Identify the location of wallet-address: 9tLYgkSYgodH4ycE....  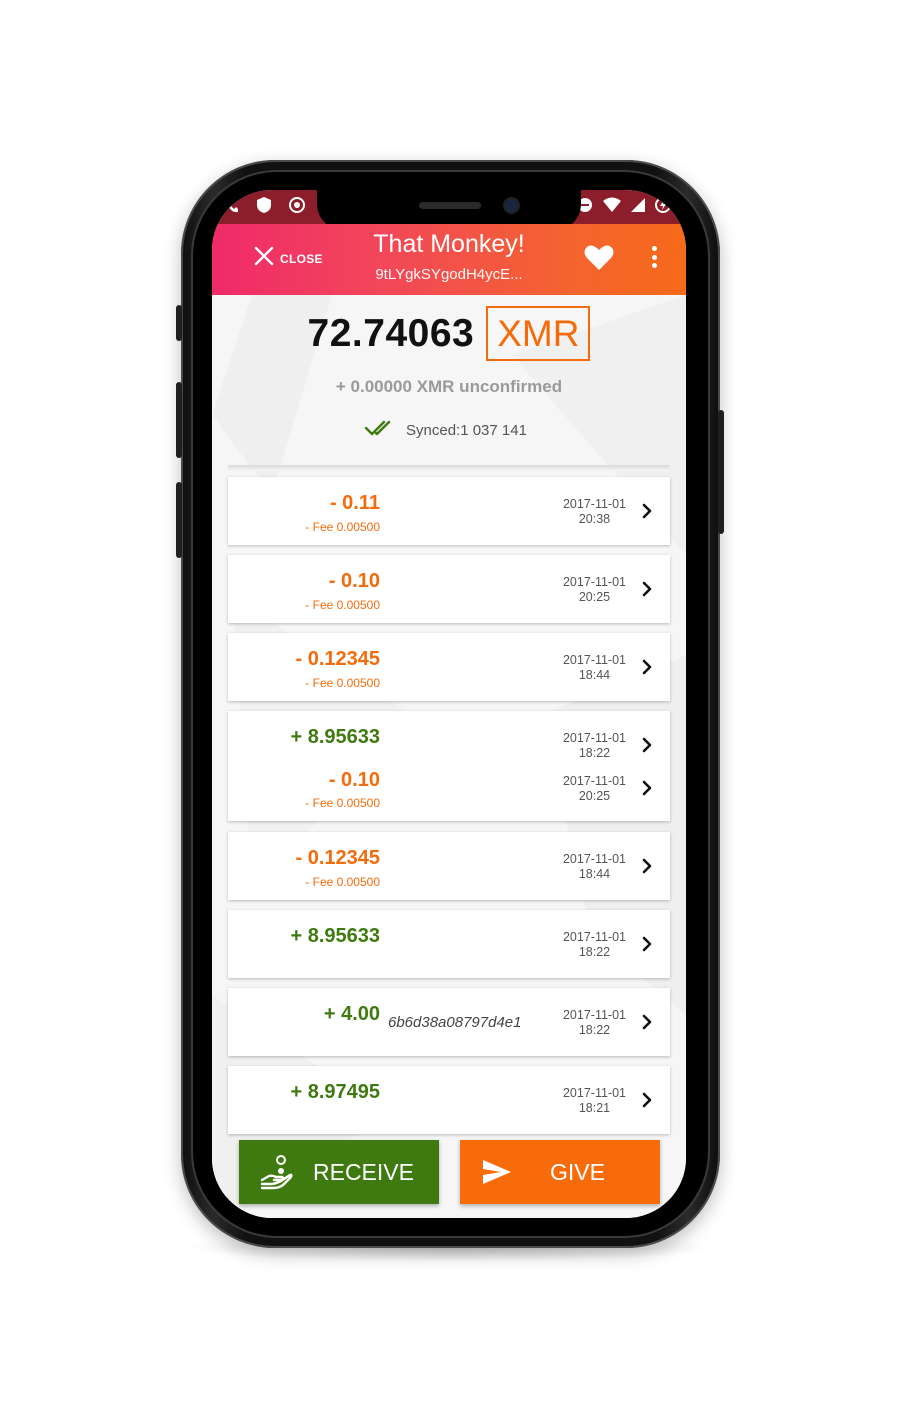
(449, 274).